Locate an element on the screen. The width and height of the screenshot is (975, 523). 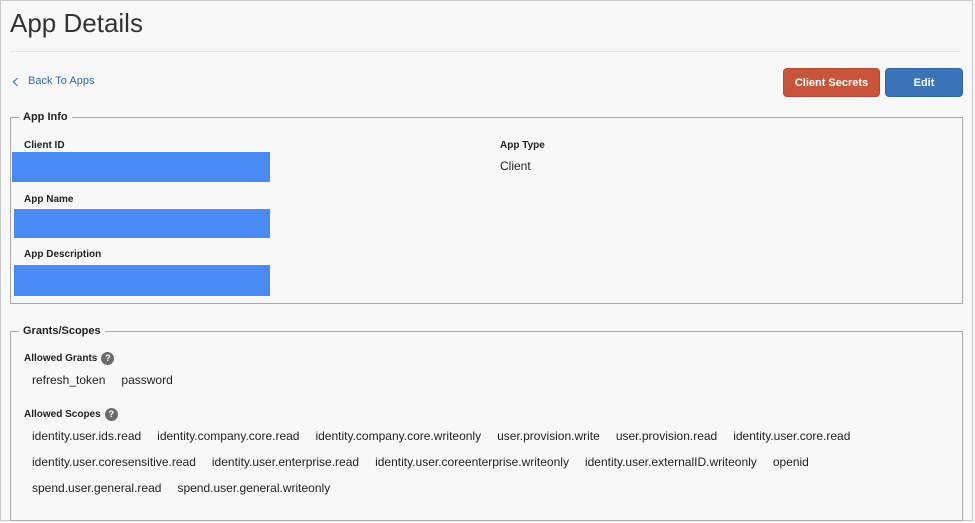
allowed-scopes-heading: Allowed Scopes ? is located at coordinates (71, 414).